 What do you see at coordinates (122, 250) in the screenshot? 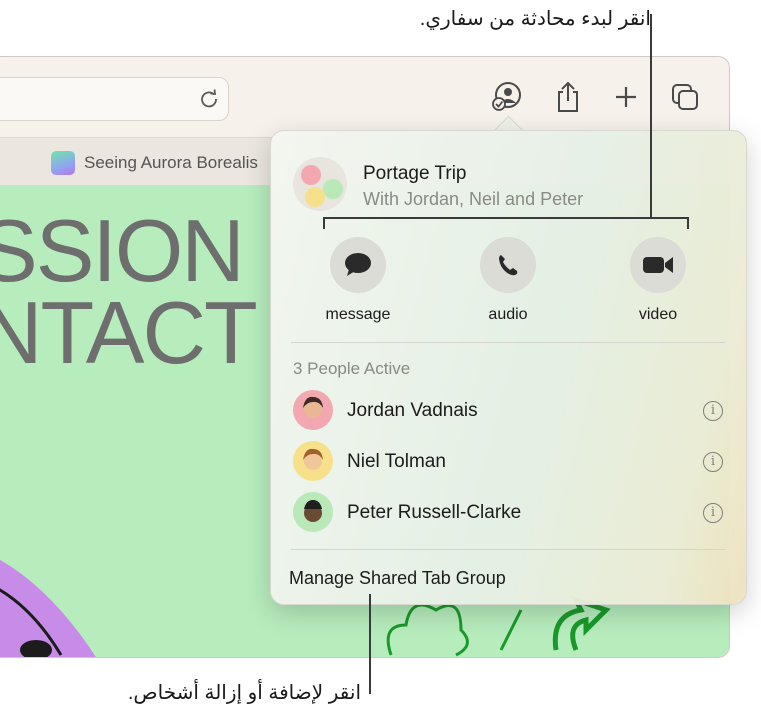
I see `page-headline-line-1: SSION` at bounding box center [122, 250].